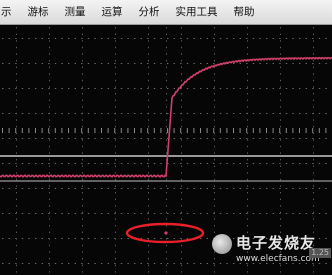  What do you see at coordinates (149, 12) in the screenshot?
I see `menu-item-analyze: 分析` at bounding box center [149, 12].